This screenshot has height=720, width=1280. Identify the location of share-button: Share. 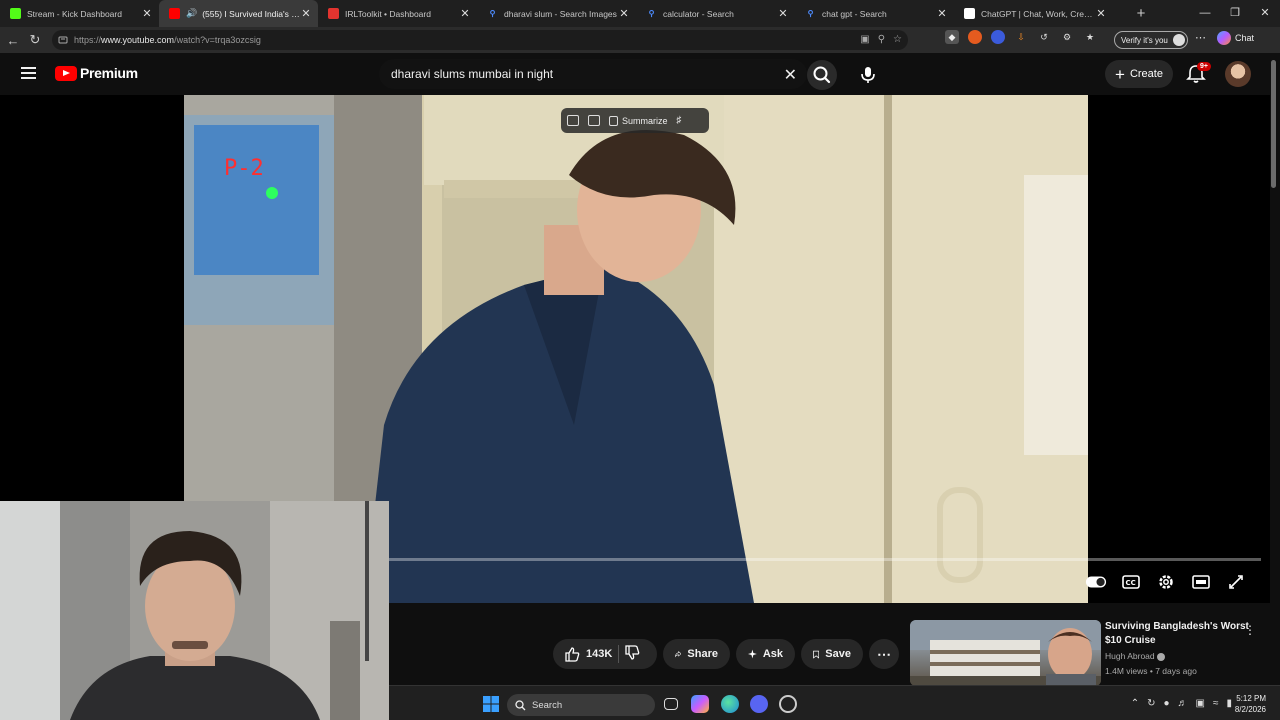
(696, 654).